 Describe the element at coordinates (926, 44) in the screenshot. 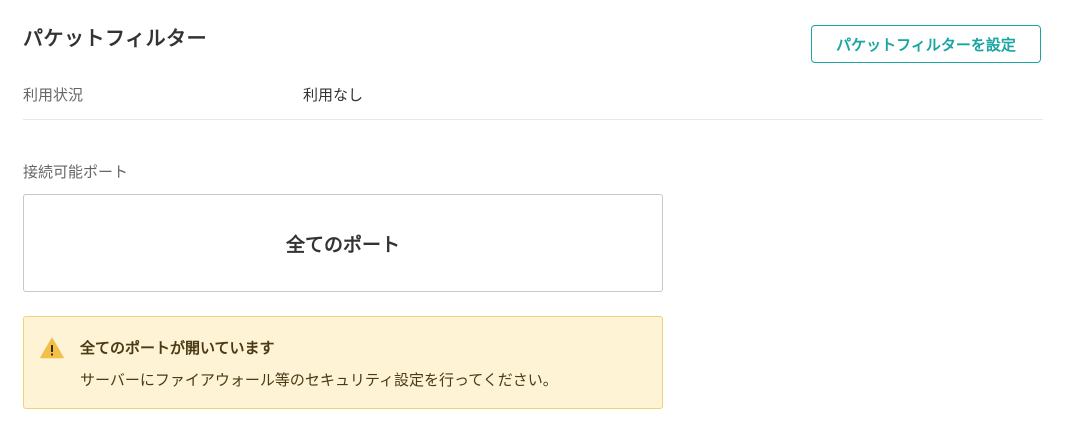

I see `set-packet-filter-button: パケットフィルターを設定` at that location.